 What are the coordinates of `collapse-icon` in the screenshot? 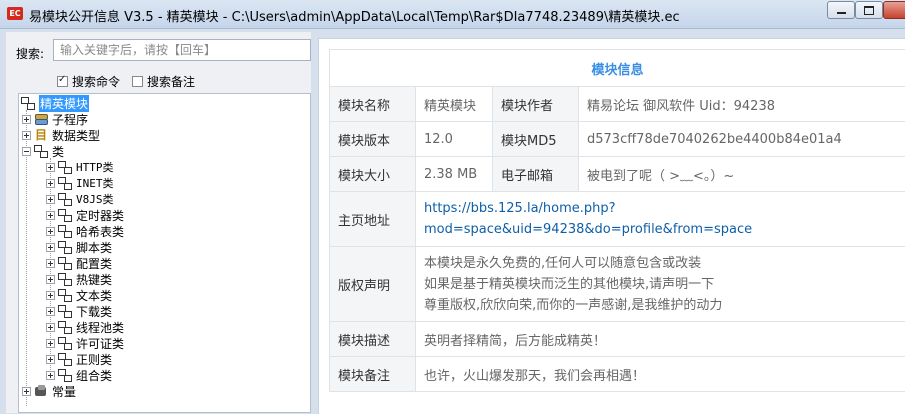 It's located at (26, 151).